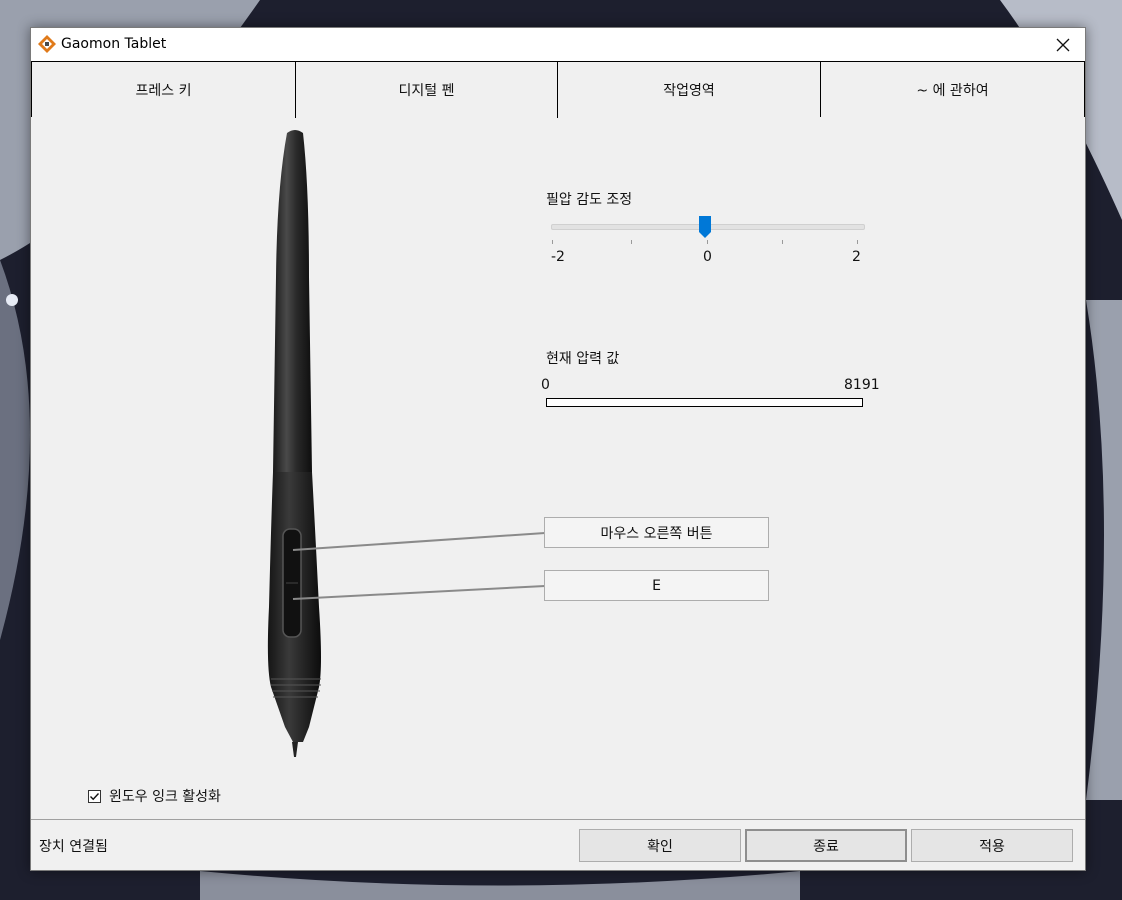  I want to click on pen-upper-button-setting: 마우스 오른쪽 버튼, so click(656, 532).